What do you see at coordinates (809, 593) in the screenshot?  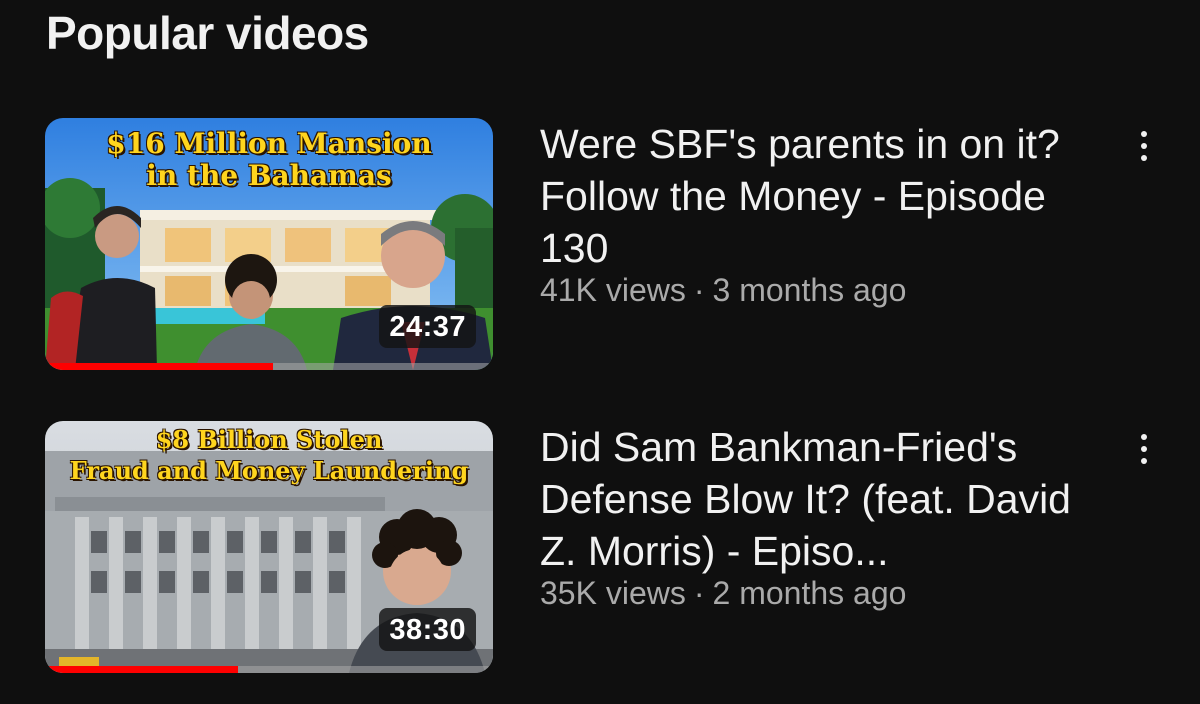 I see `upload-age: 2 months ago` at bounding box center [809, 593].